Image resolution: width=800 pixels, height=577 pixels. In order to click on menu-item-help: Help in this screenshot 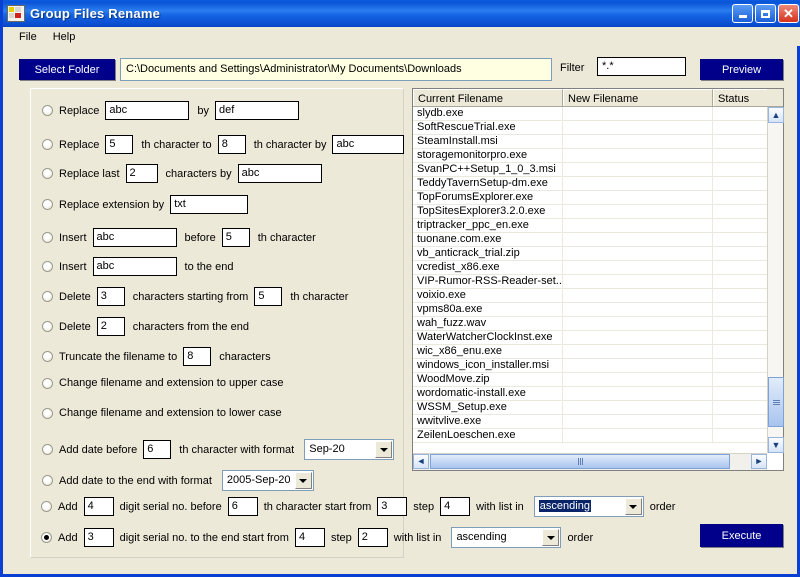, I will do `click(64, 37)`.